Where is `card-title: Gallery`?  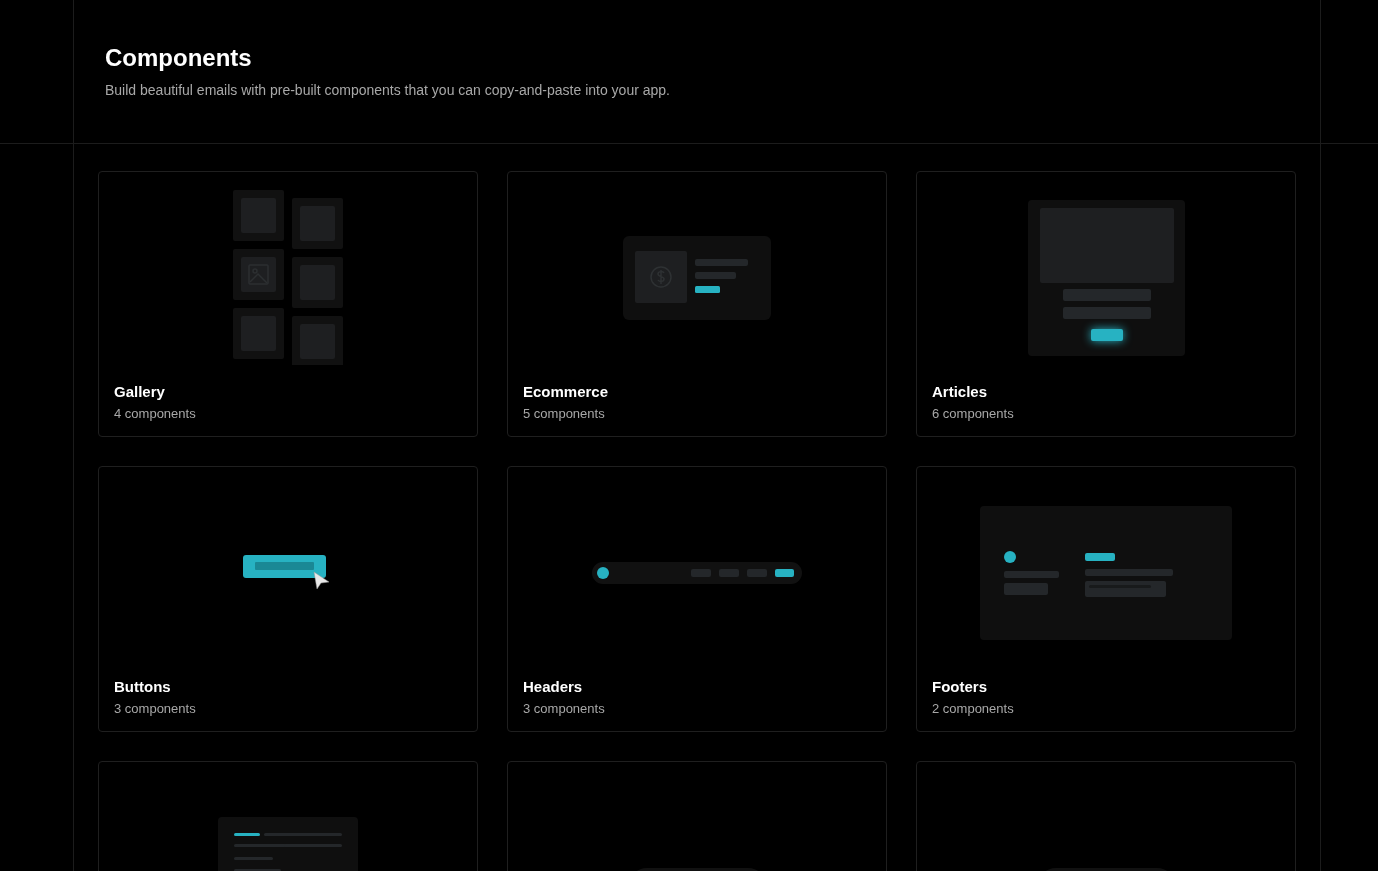 card-title: Gallery is located at coordinates (140, 391).